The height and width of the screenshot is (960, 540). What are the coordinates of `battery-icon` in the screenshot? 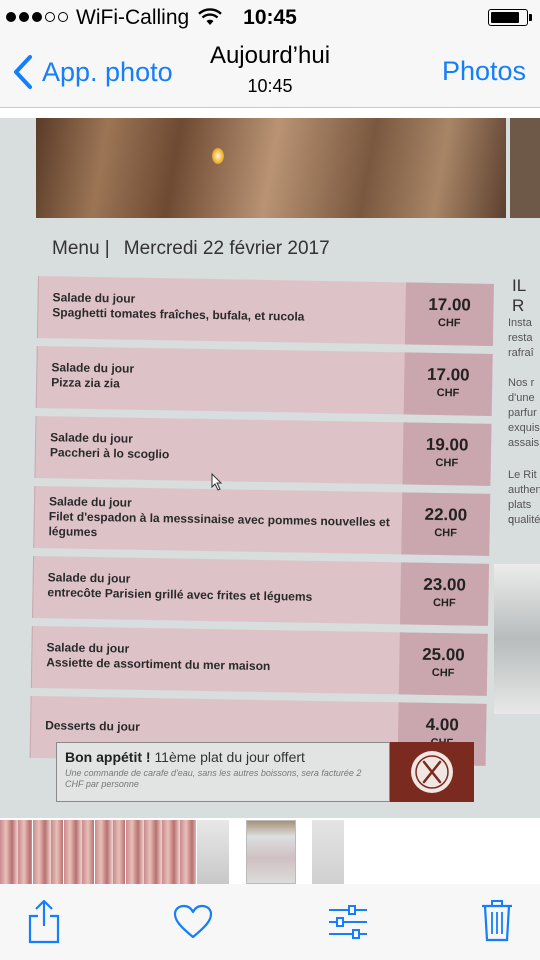 It's located at (508, 17).